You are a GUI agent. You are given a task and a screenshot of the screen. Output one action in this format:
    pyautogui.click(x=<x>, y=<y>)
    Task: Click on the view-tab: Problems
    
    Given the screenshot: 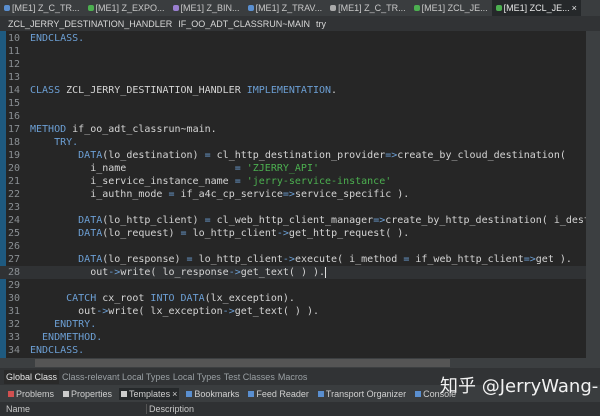 What is the action you would take?
    pyautogui.click(x=31, y=394)
    